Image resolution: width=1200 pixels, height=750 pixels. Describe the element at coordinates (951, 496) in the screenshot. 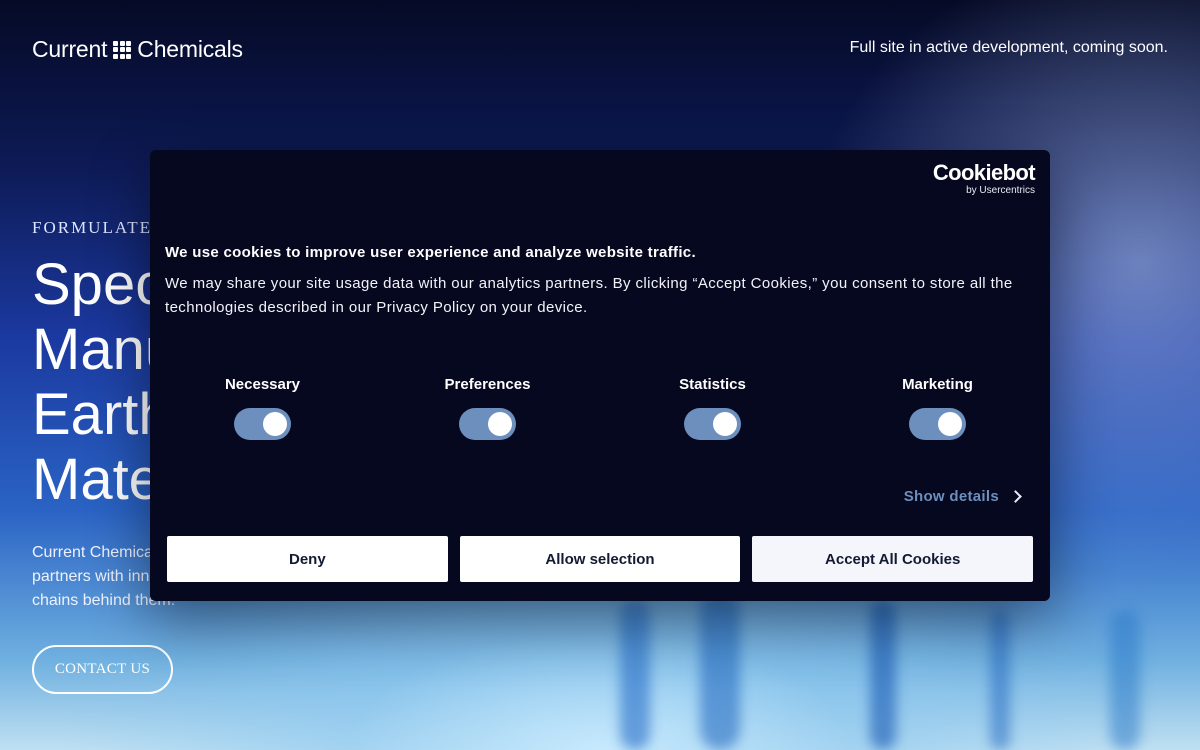

I see `show-details-label: Show details` at that location.